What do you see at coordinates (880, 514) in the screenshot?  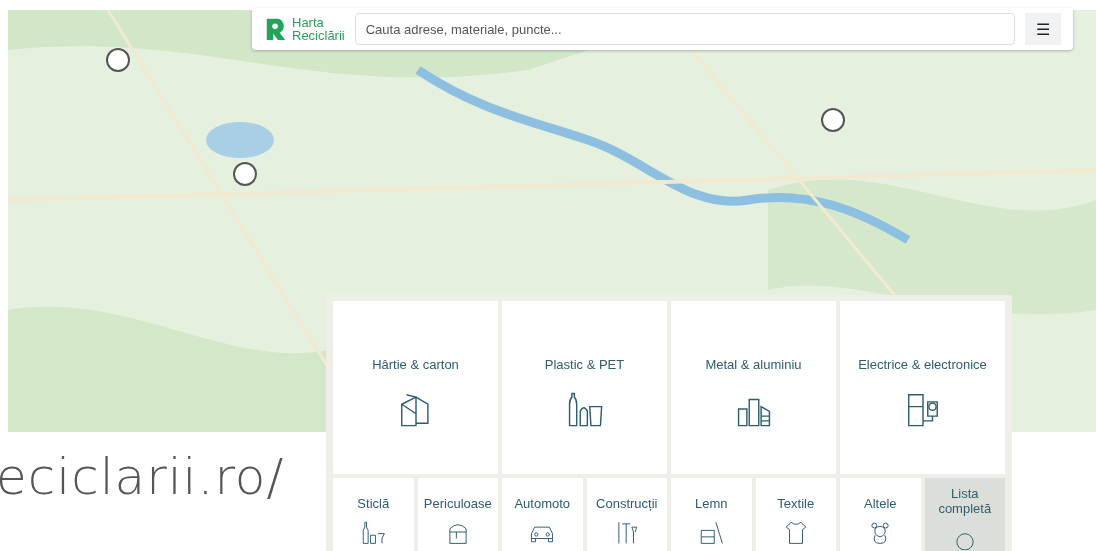 I see `category-tile: Altele` at bounding box center [880, 514].